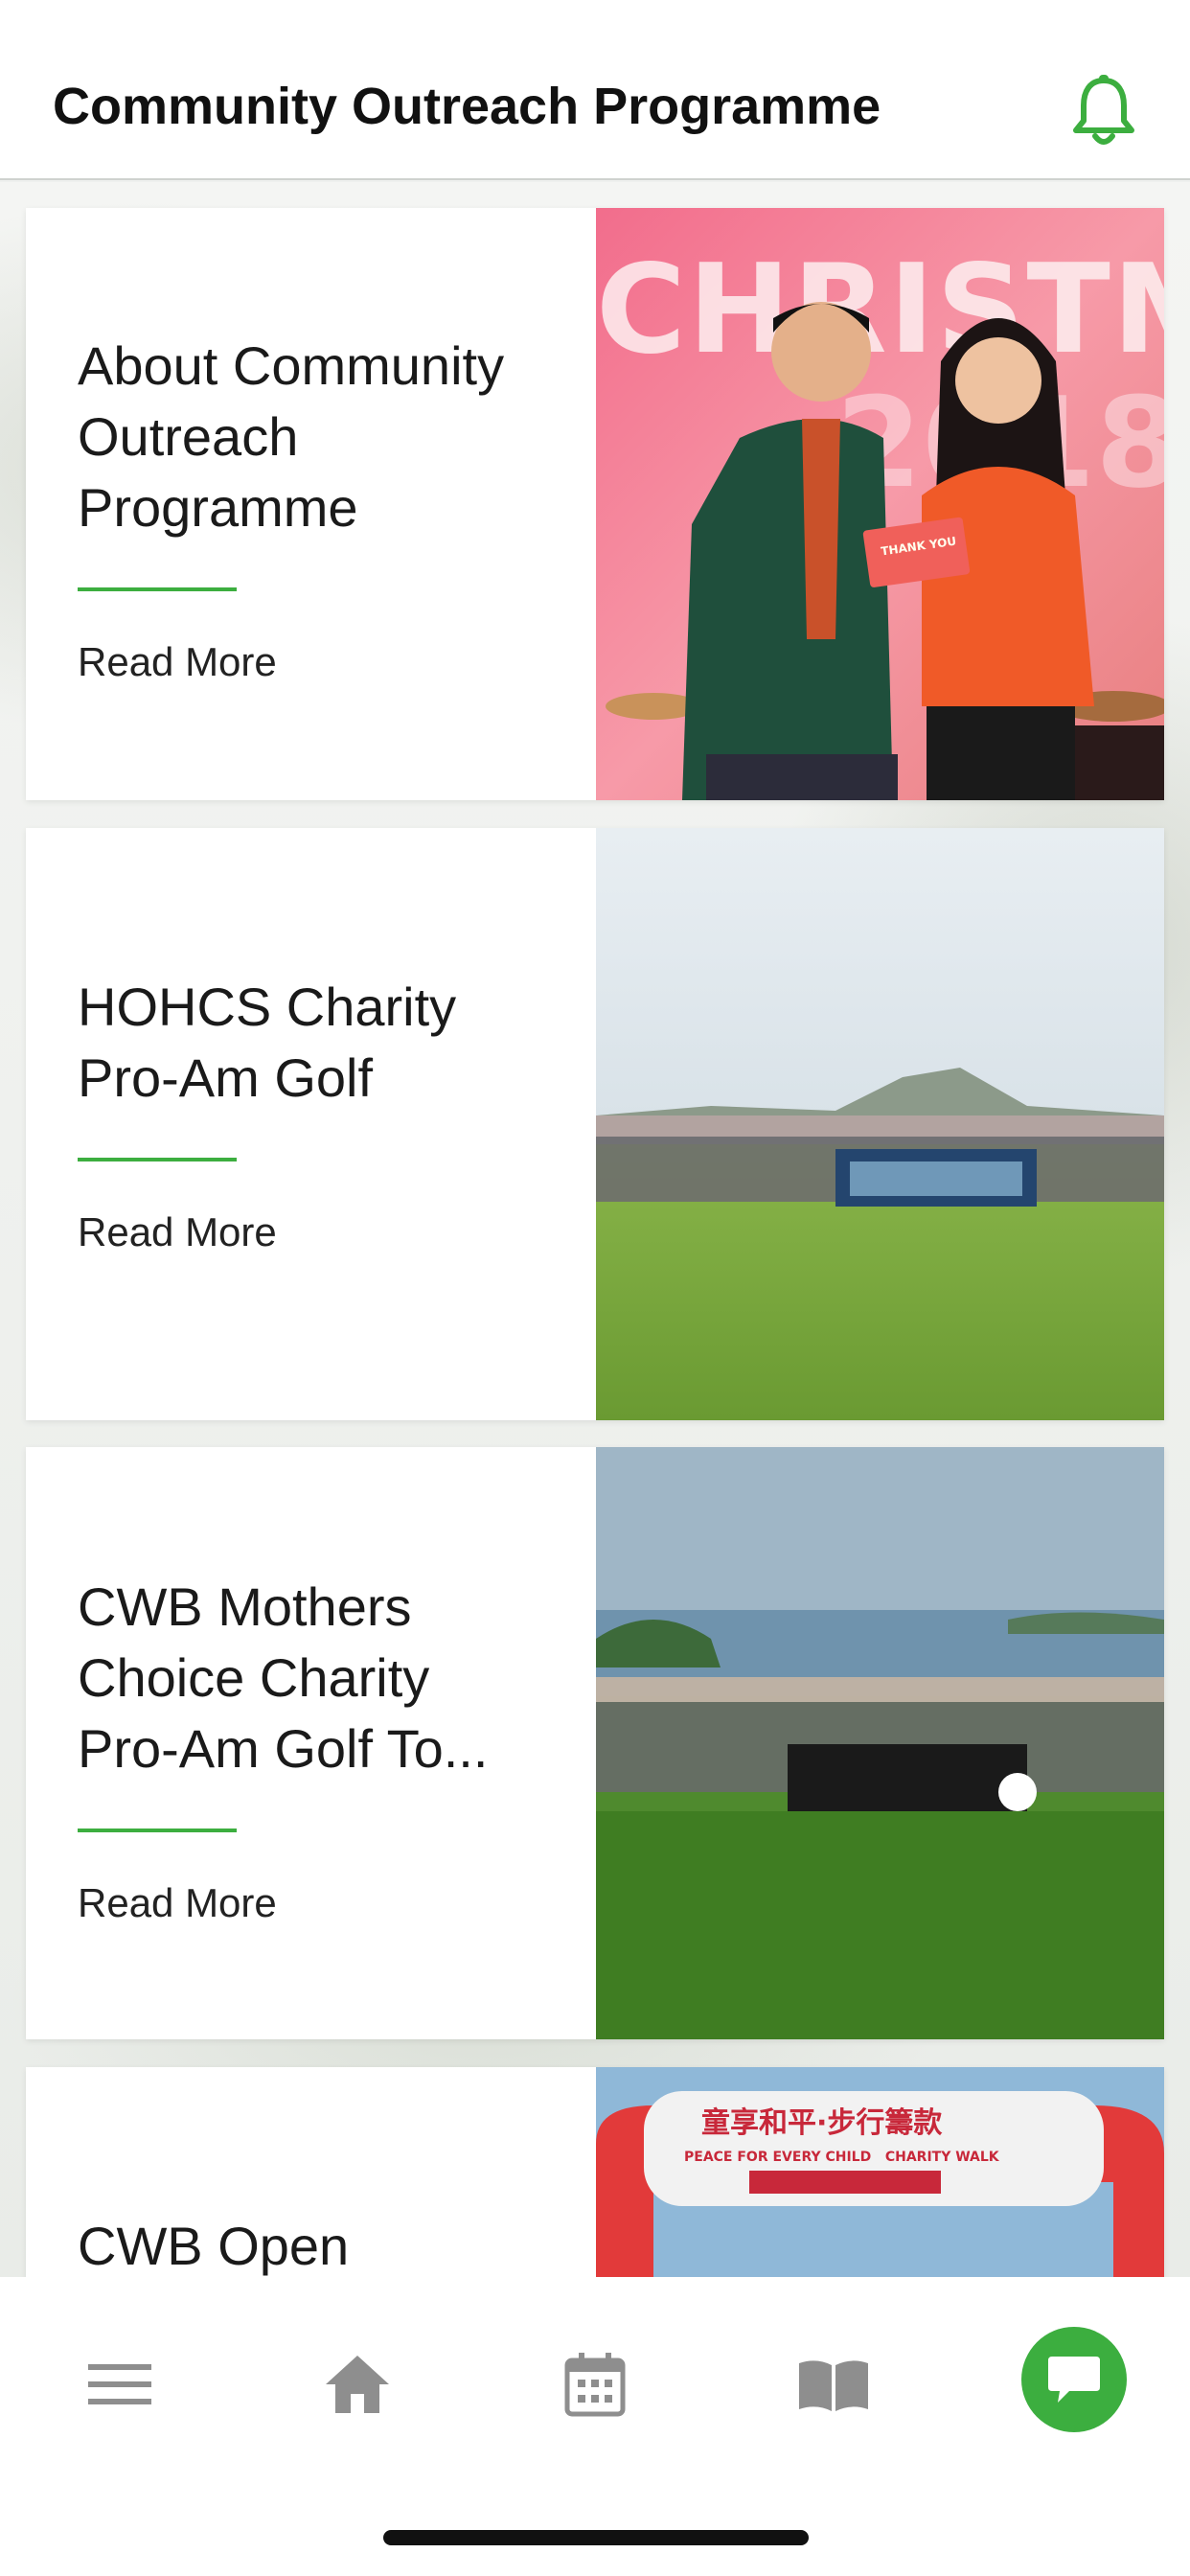 The image size is (1190, 2576). What do you see at coordinates (467, 106) in the screenshot?
I see `page-title: Community Outreach Programme` at bounding box center [467, 106].